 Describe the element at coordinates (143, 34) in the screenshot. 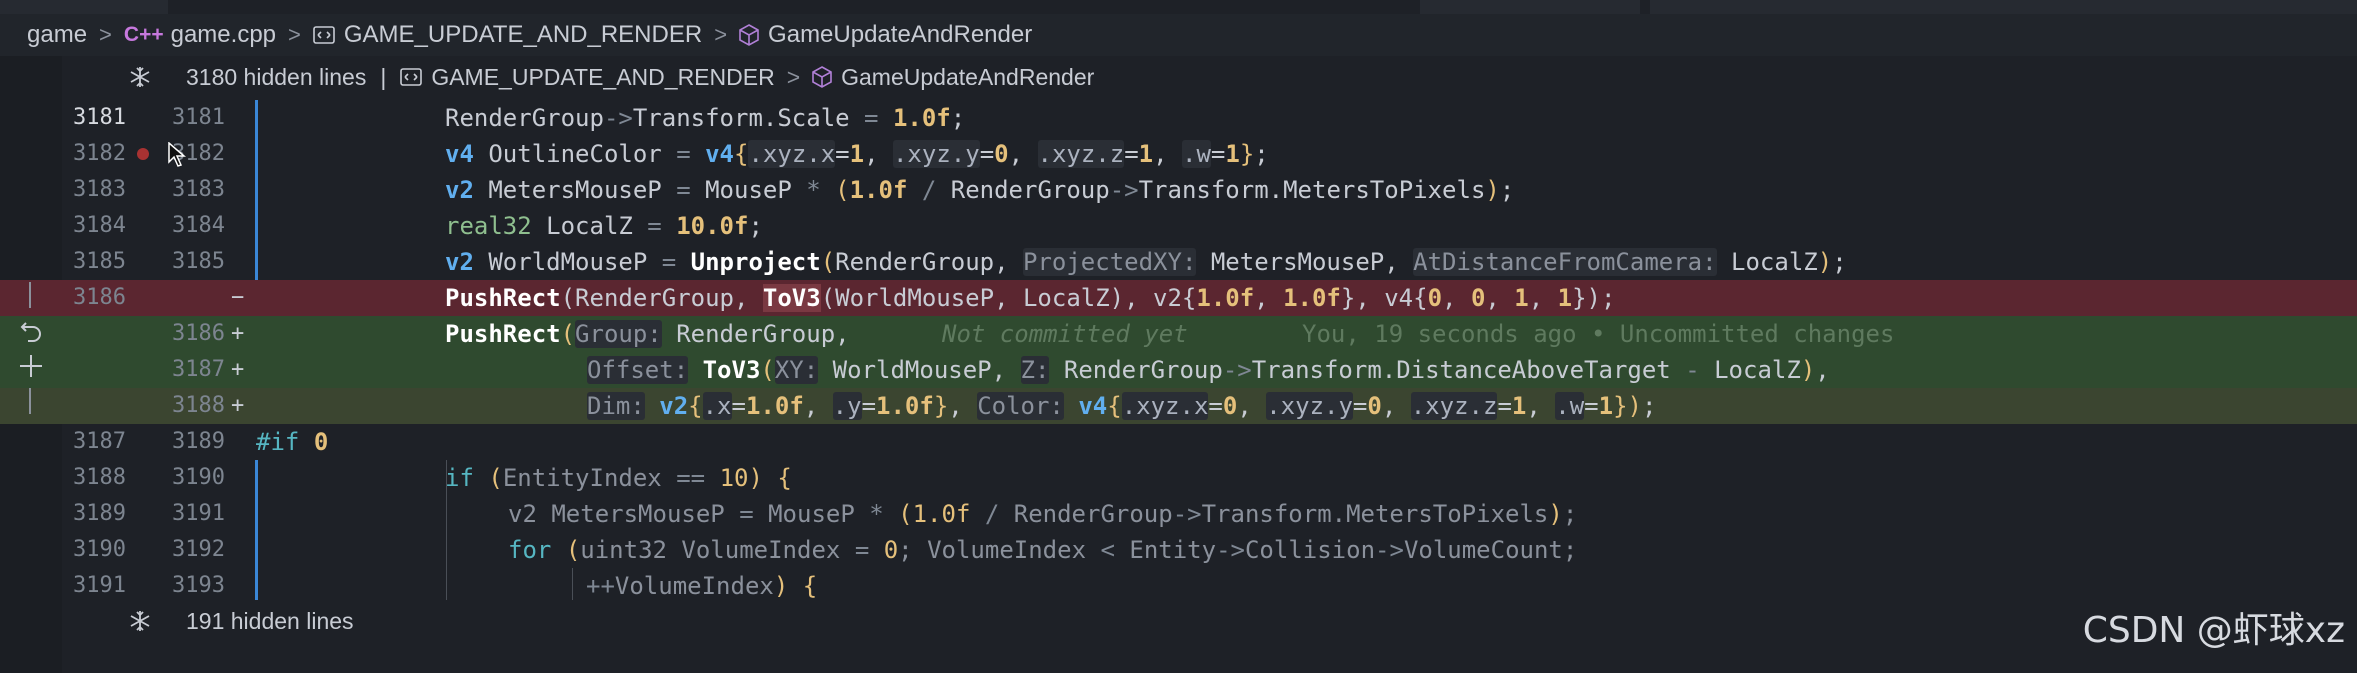

I see `cpp-file-icon: C++` at that location.